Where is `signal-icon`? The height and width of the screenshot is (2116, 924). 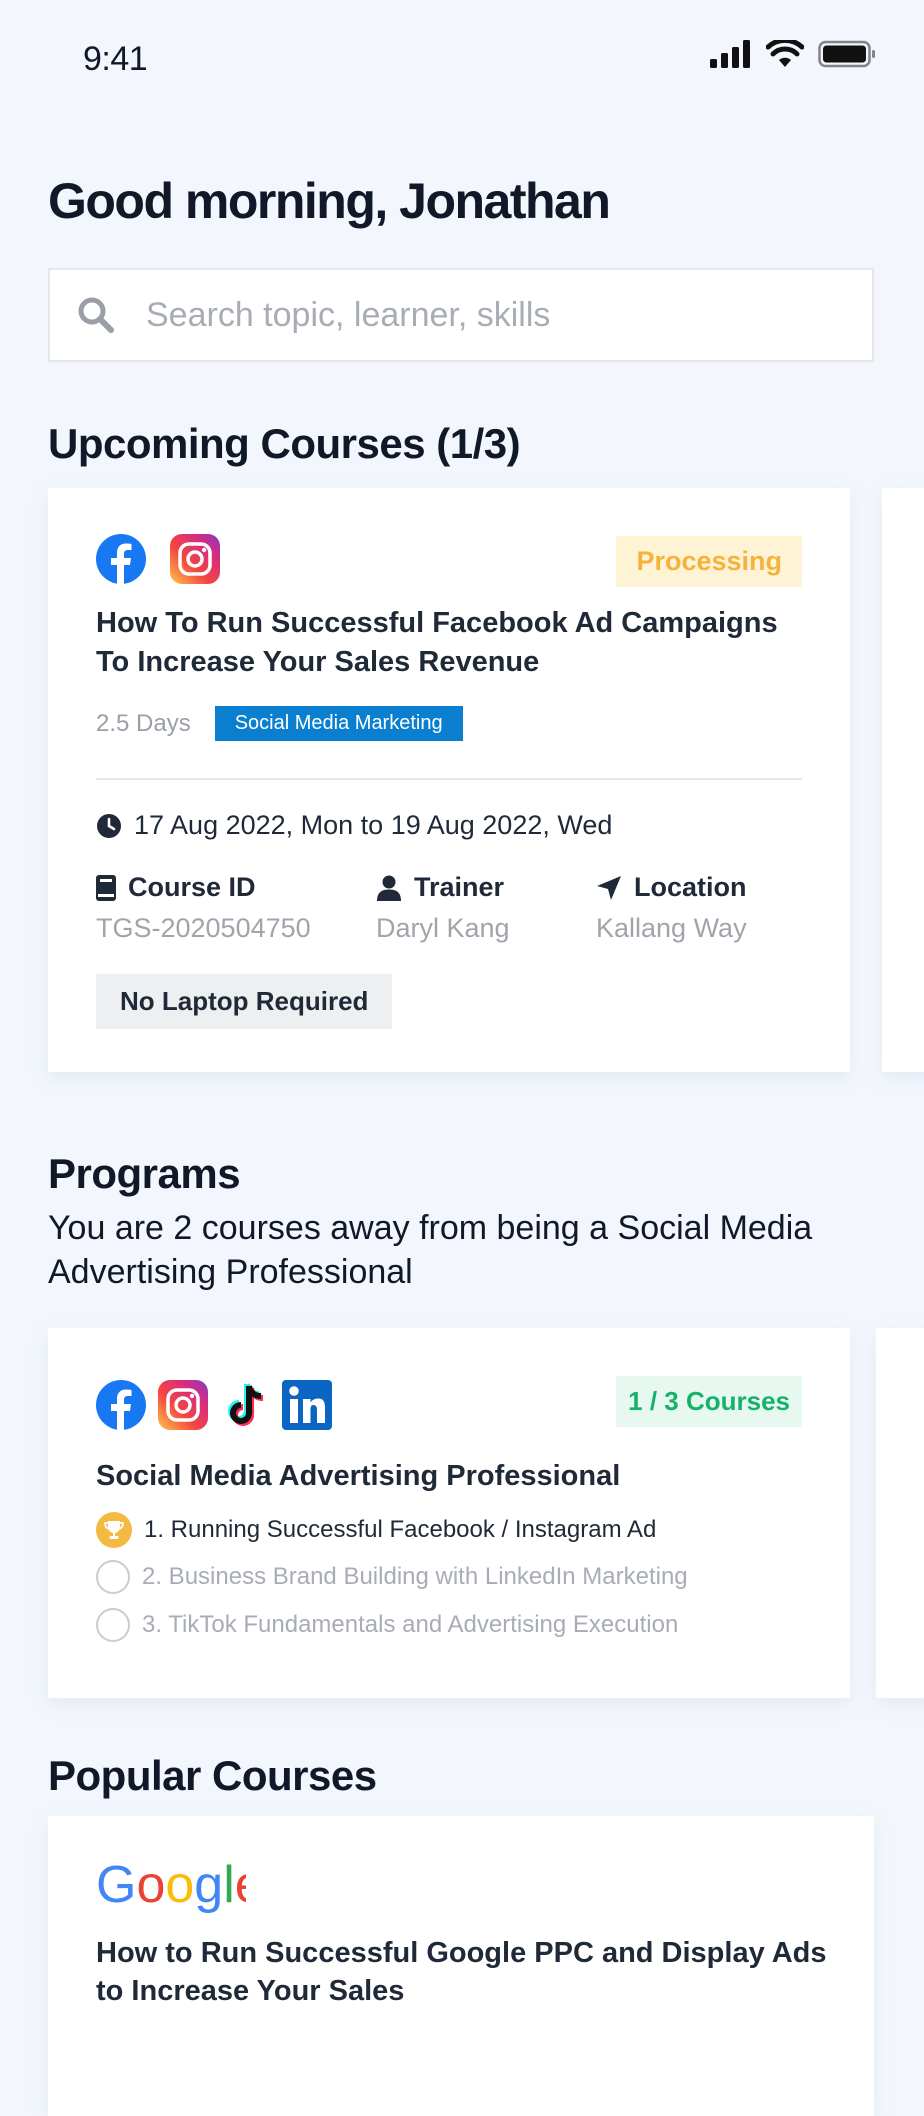
signal-icon is located at coordinates (730, 54).